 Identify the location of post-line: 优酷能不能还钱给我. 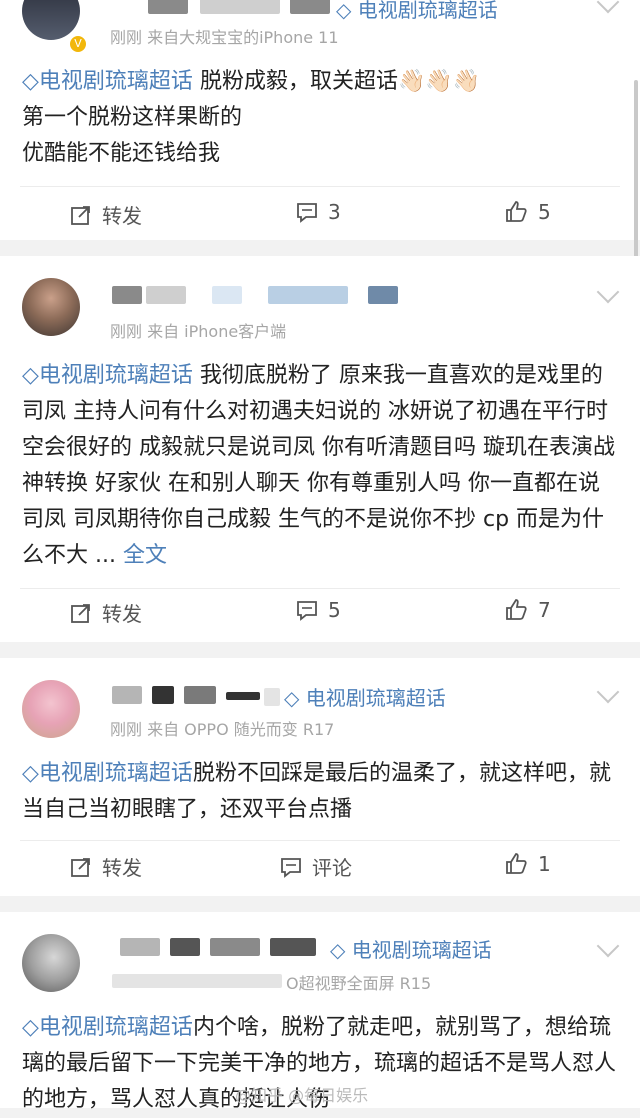
(121, 153).